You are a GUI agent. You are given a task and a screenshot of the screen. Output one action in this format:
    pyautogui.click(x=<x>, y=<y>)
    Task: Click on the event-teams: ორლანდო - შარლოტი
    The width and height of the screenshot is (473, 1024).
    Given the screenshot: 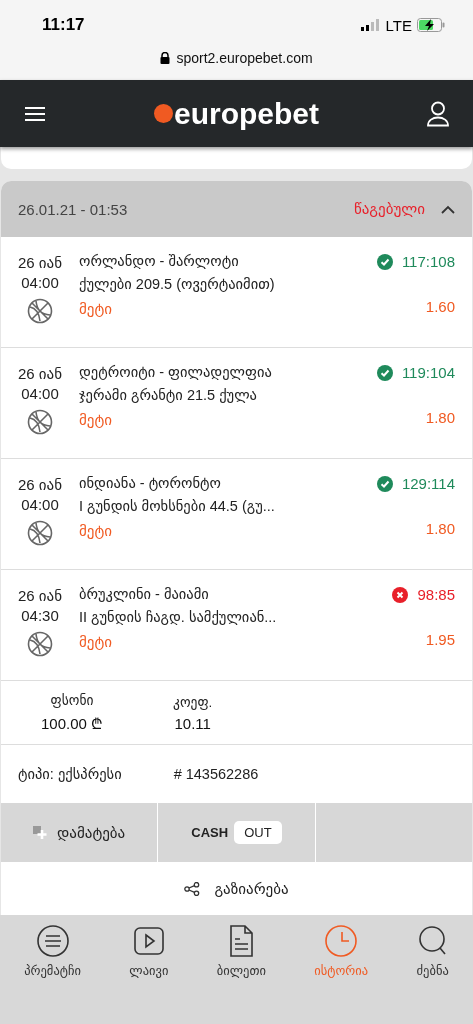 What is the action you would take?
    pyautogui.click(x=159, y=261)
    